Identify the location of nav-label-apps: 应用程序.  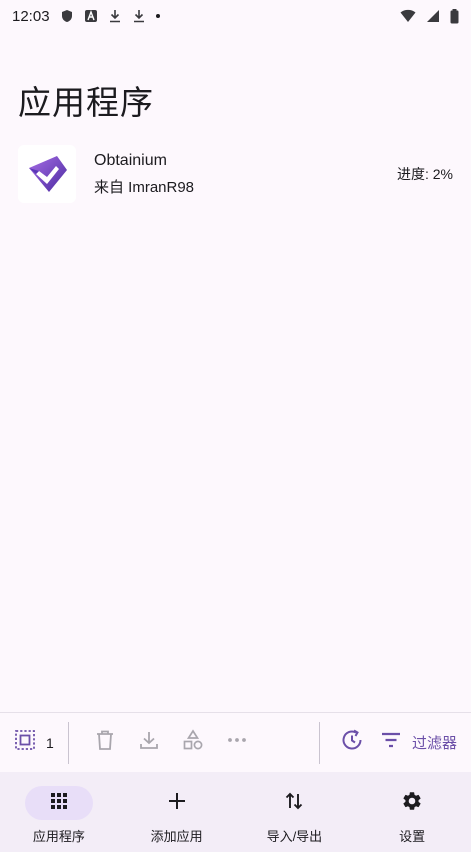
(58, 836).